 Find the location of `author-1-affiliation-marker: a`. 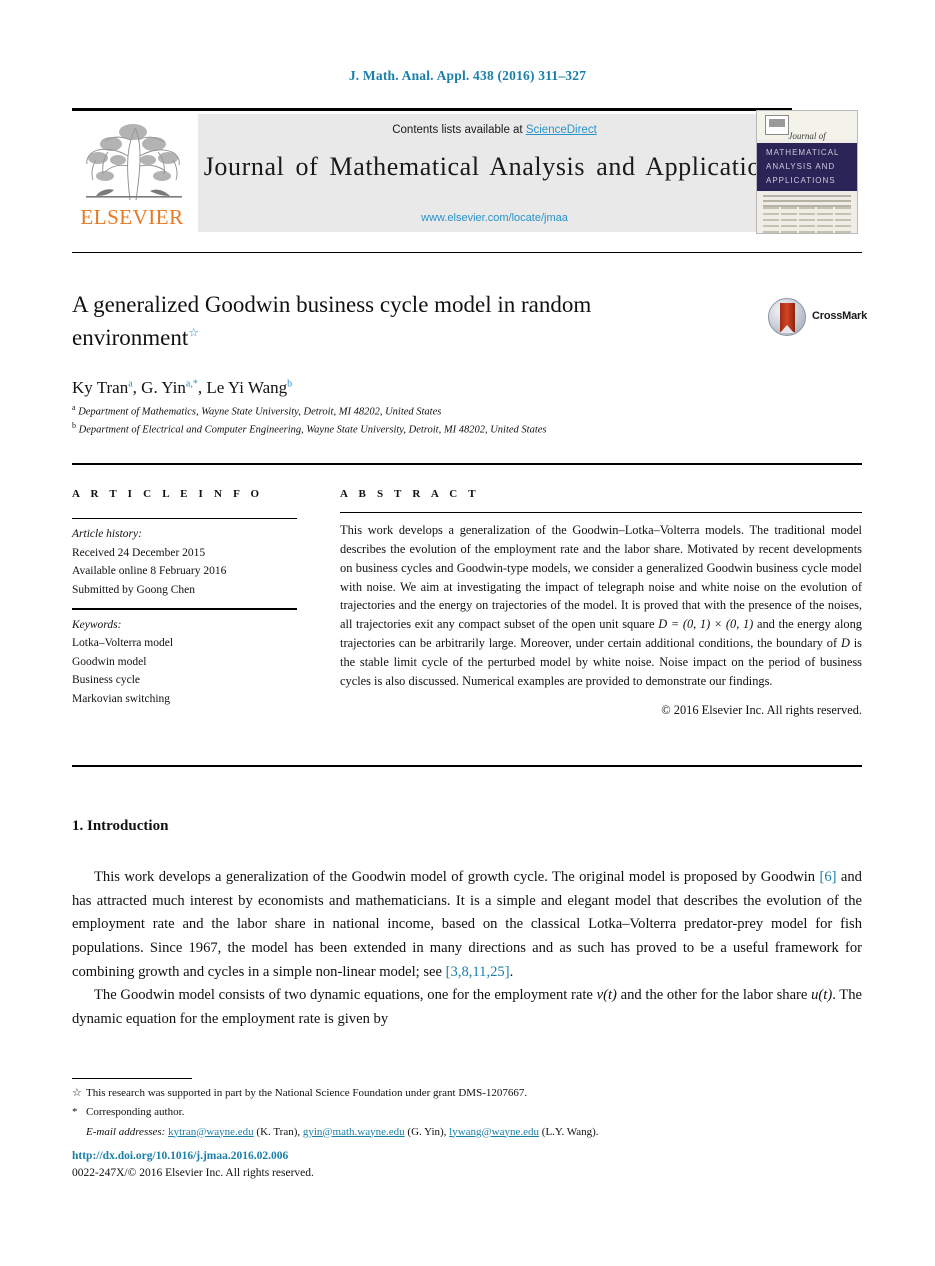

author-1-affiliation-marker: a is located at coordinates (130, 383).